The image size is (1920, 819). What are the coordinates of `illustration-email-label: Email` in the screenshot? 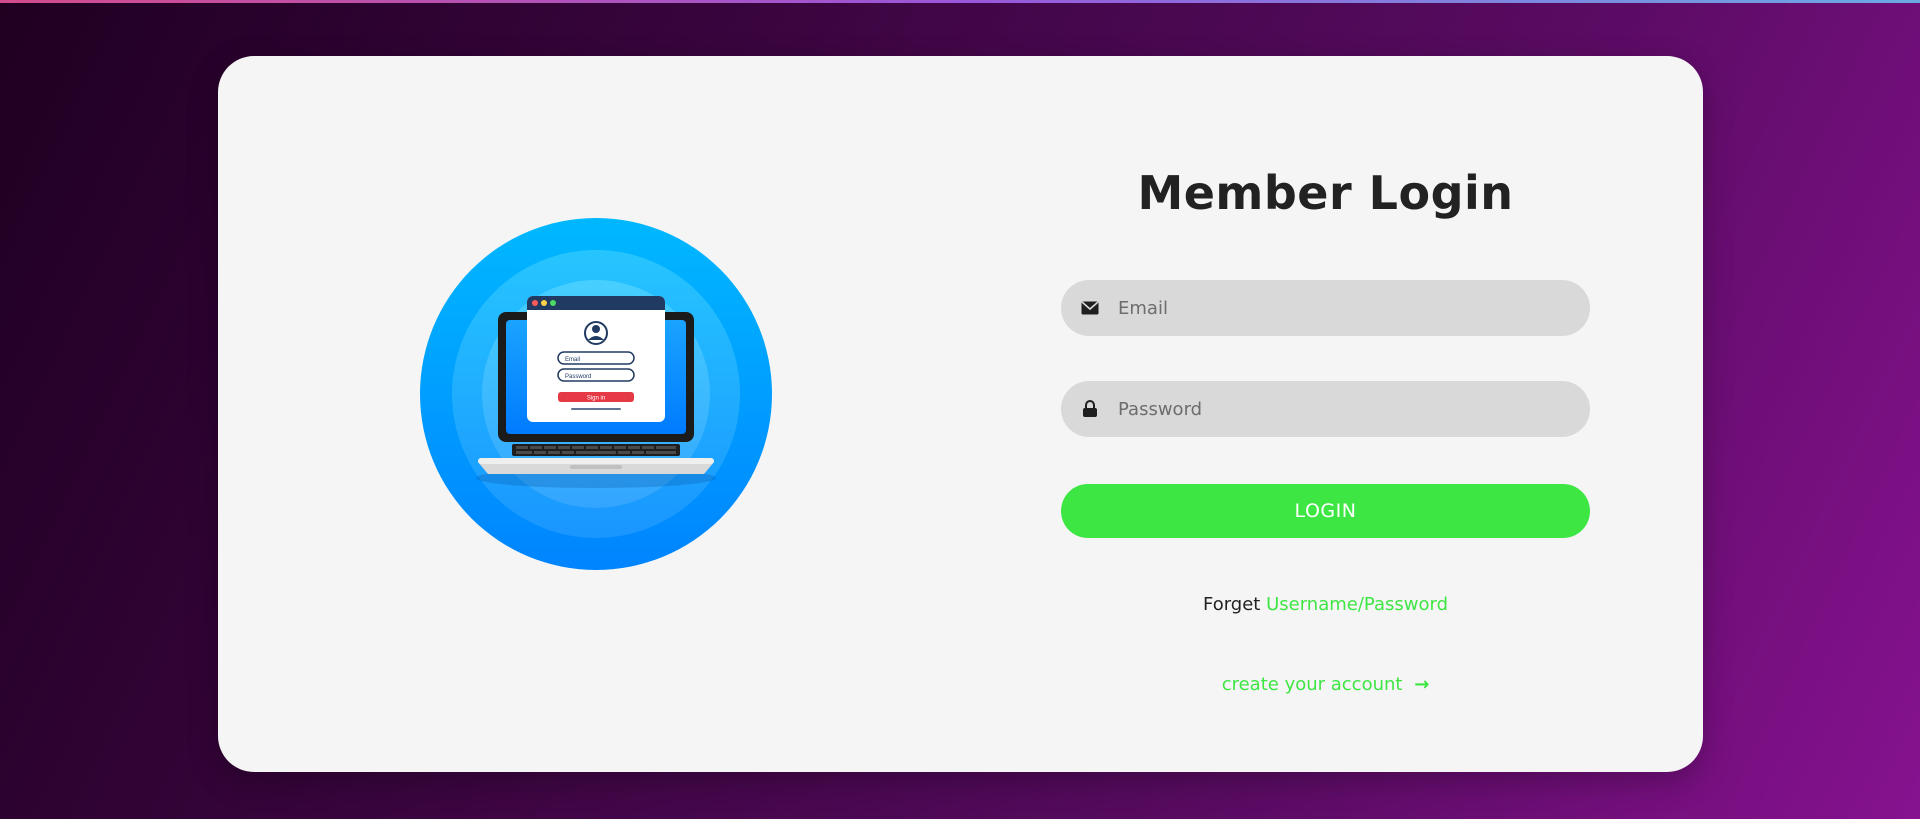 It's located at (572, 360).